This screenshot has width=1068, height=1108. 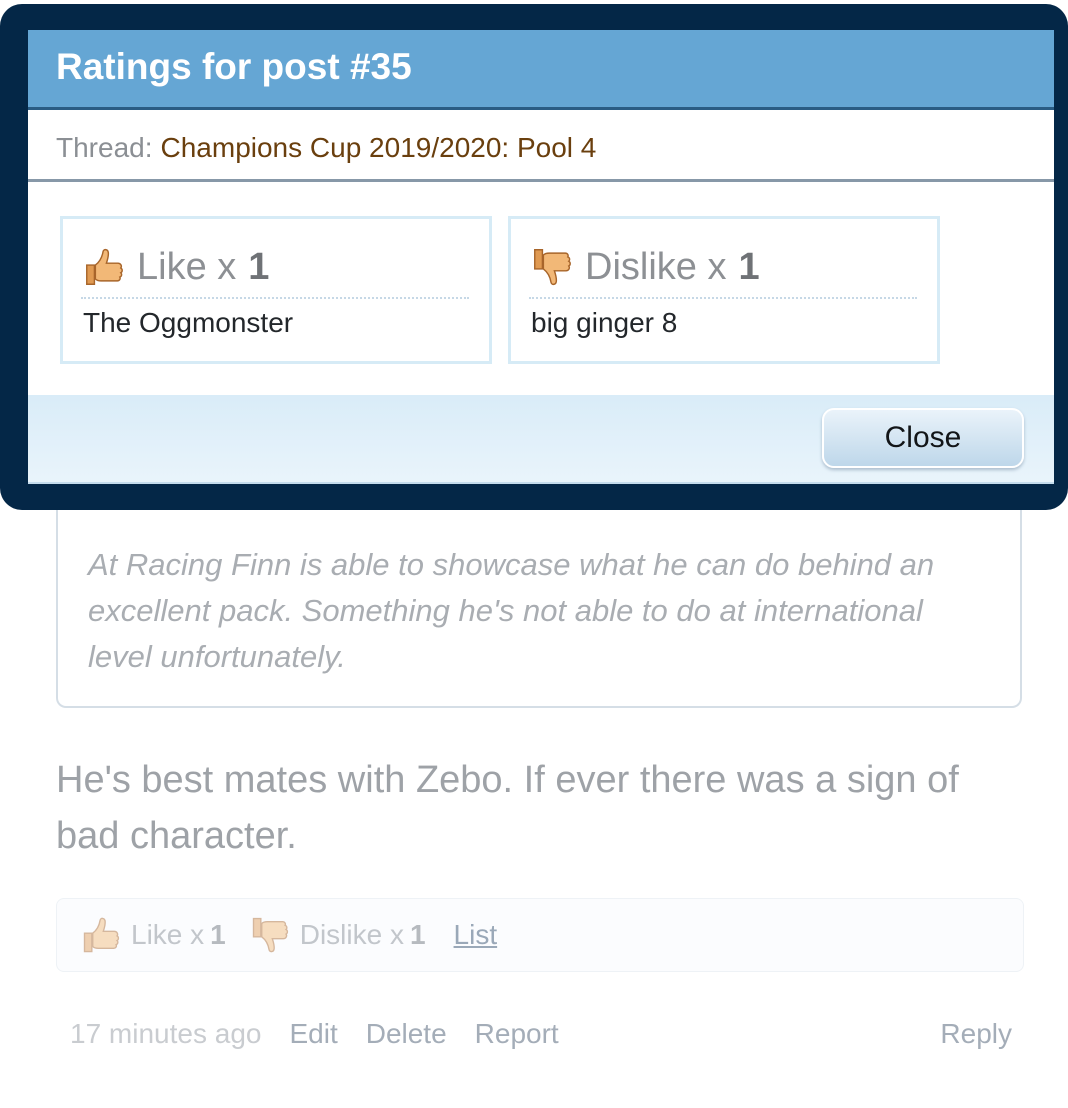 I want to click on reply-link: Reply, so click(x=976, y=1034).